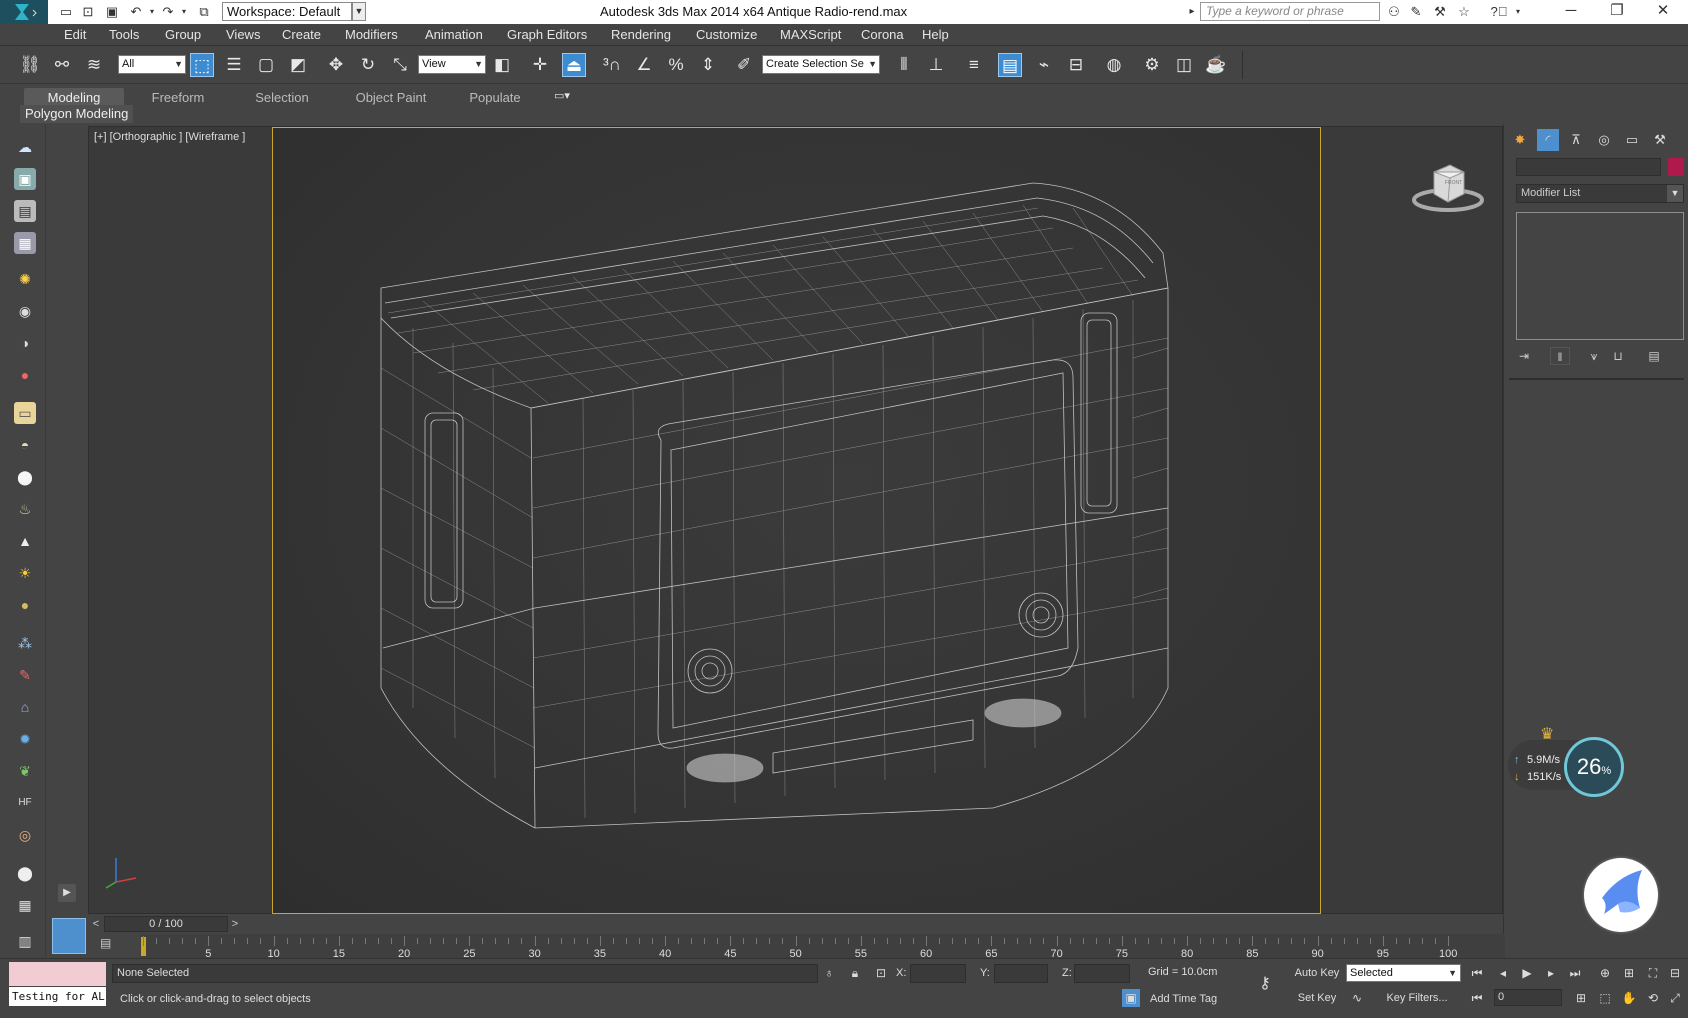  Describe the element at coordinates (183, 34) in the screenshot. I see `menu-group: Group` at that location.